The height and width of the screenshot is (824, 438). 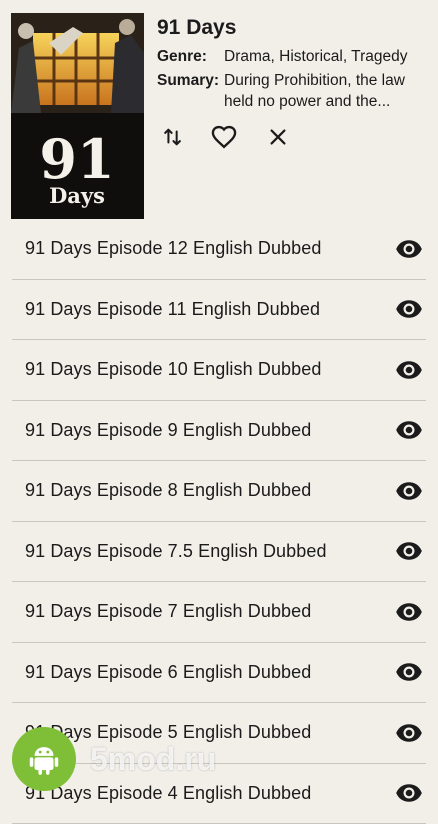 What do you see at coordinates (168, 611) in the screenshot?
I see `episode-title: 91 Days Episode 7 English Dubbed` at bounding box center [168, 611].